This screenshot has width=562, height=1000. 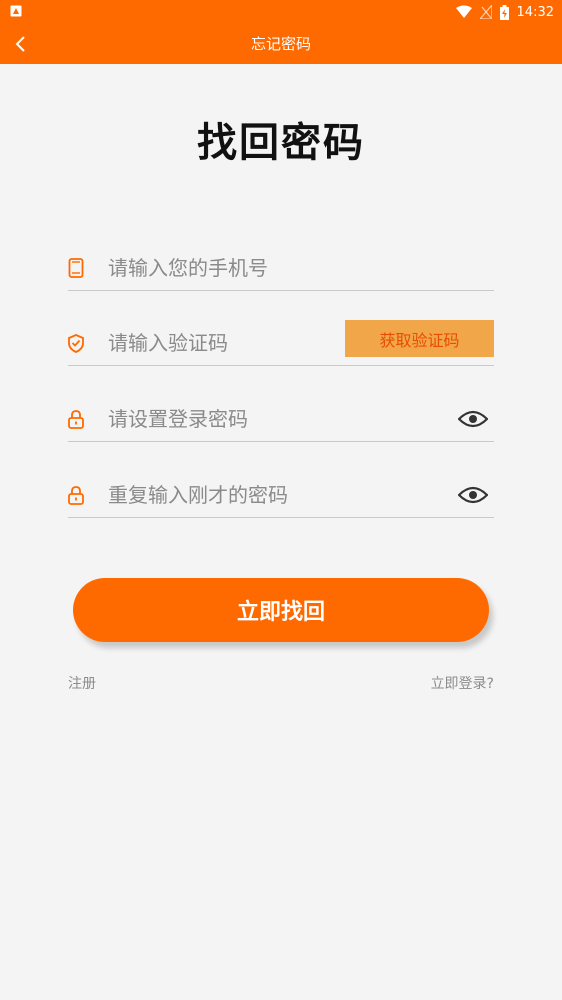 What do you see at coordinates (419, 338) in the screenshot?
I see `get-code-button: 获取验证码` at bounding box center [419, 338].